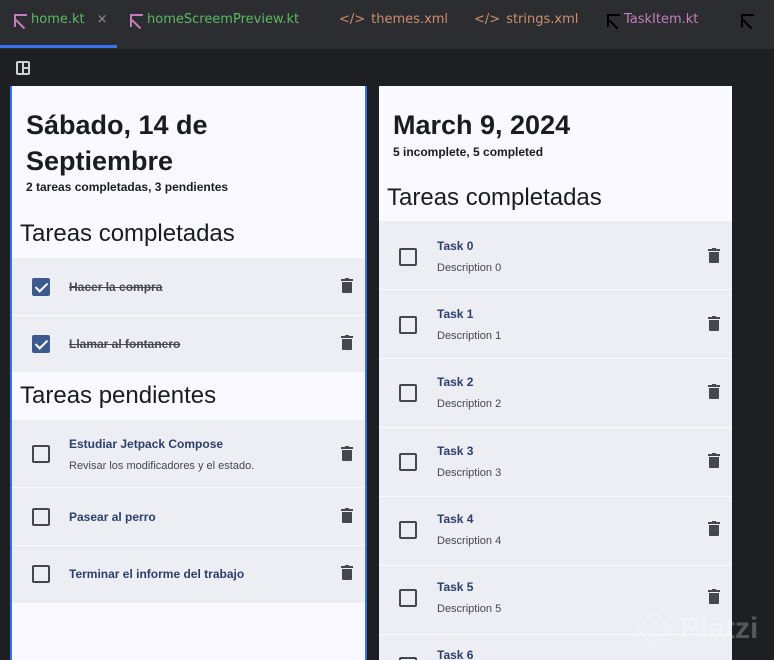 Image resolution: width=774 pixels, height=660 pixels. I want to click on task-title: Hacer la compra, so click(116, 287).